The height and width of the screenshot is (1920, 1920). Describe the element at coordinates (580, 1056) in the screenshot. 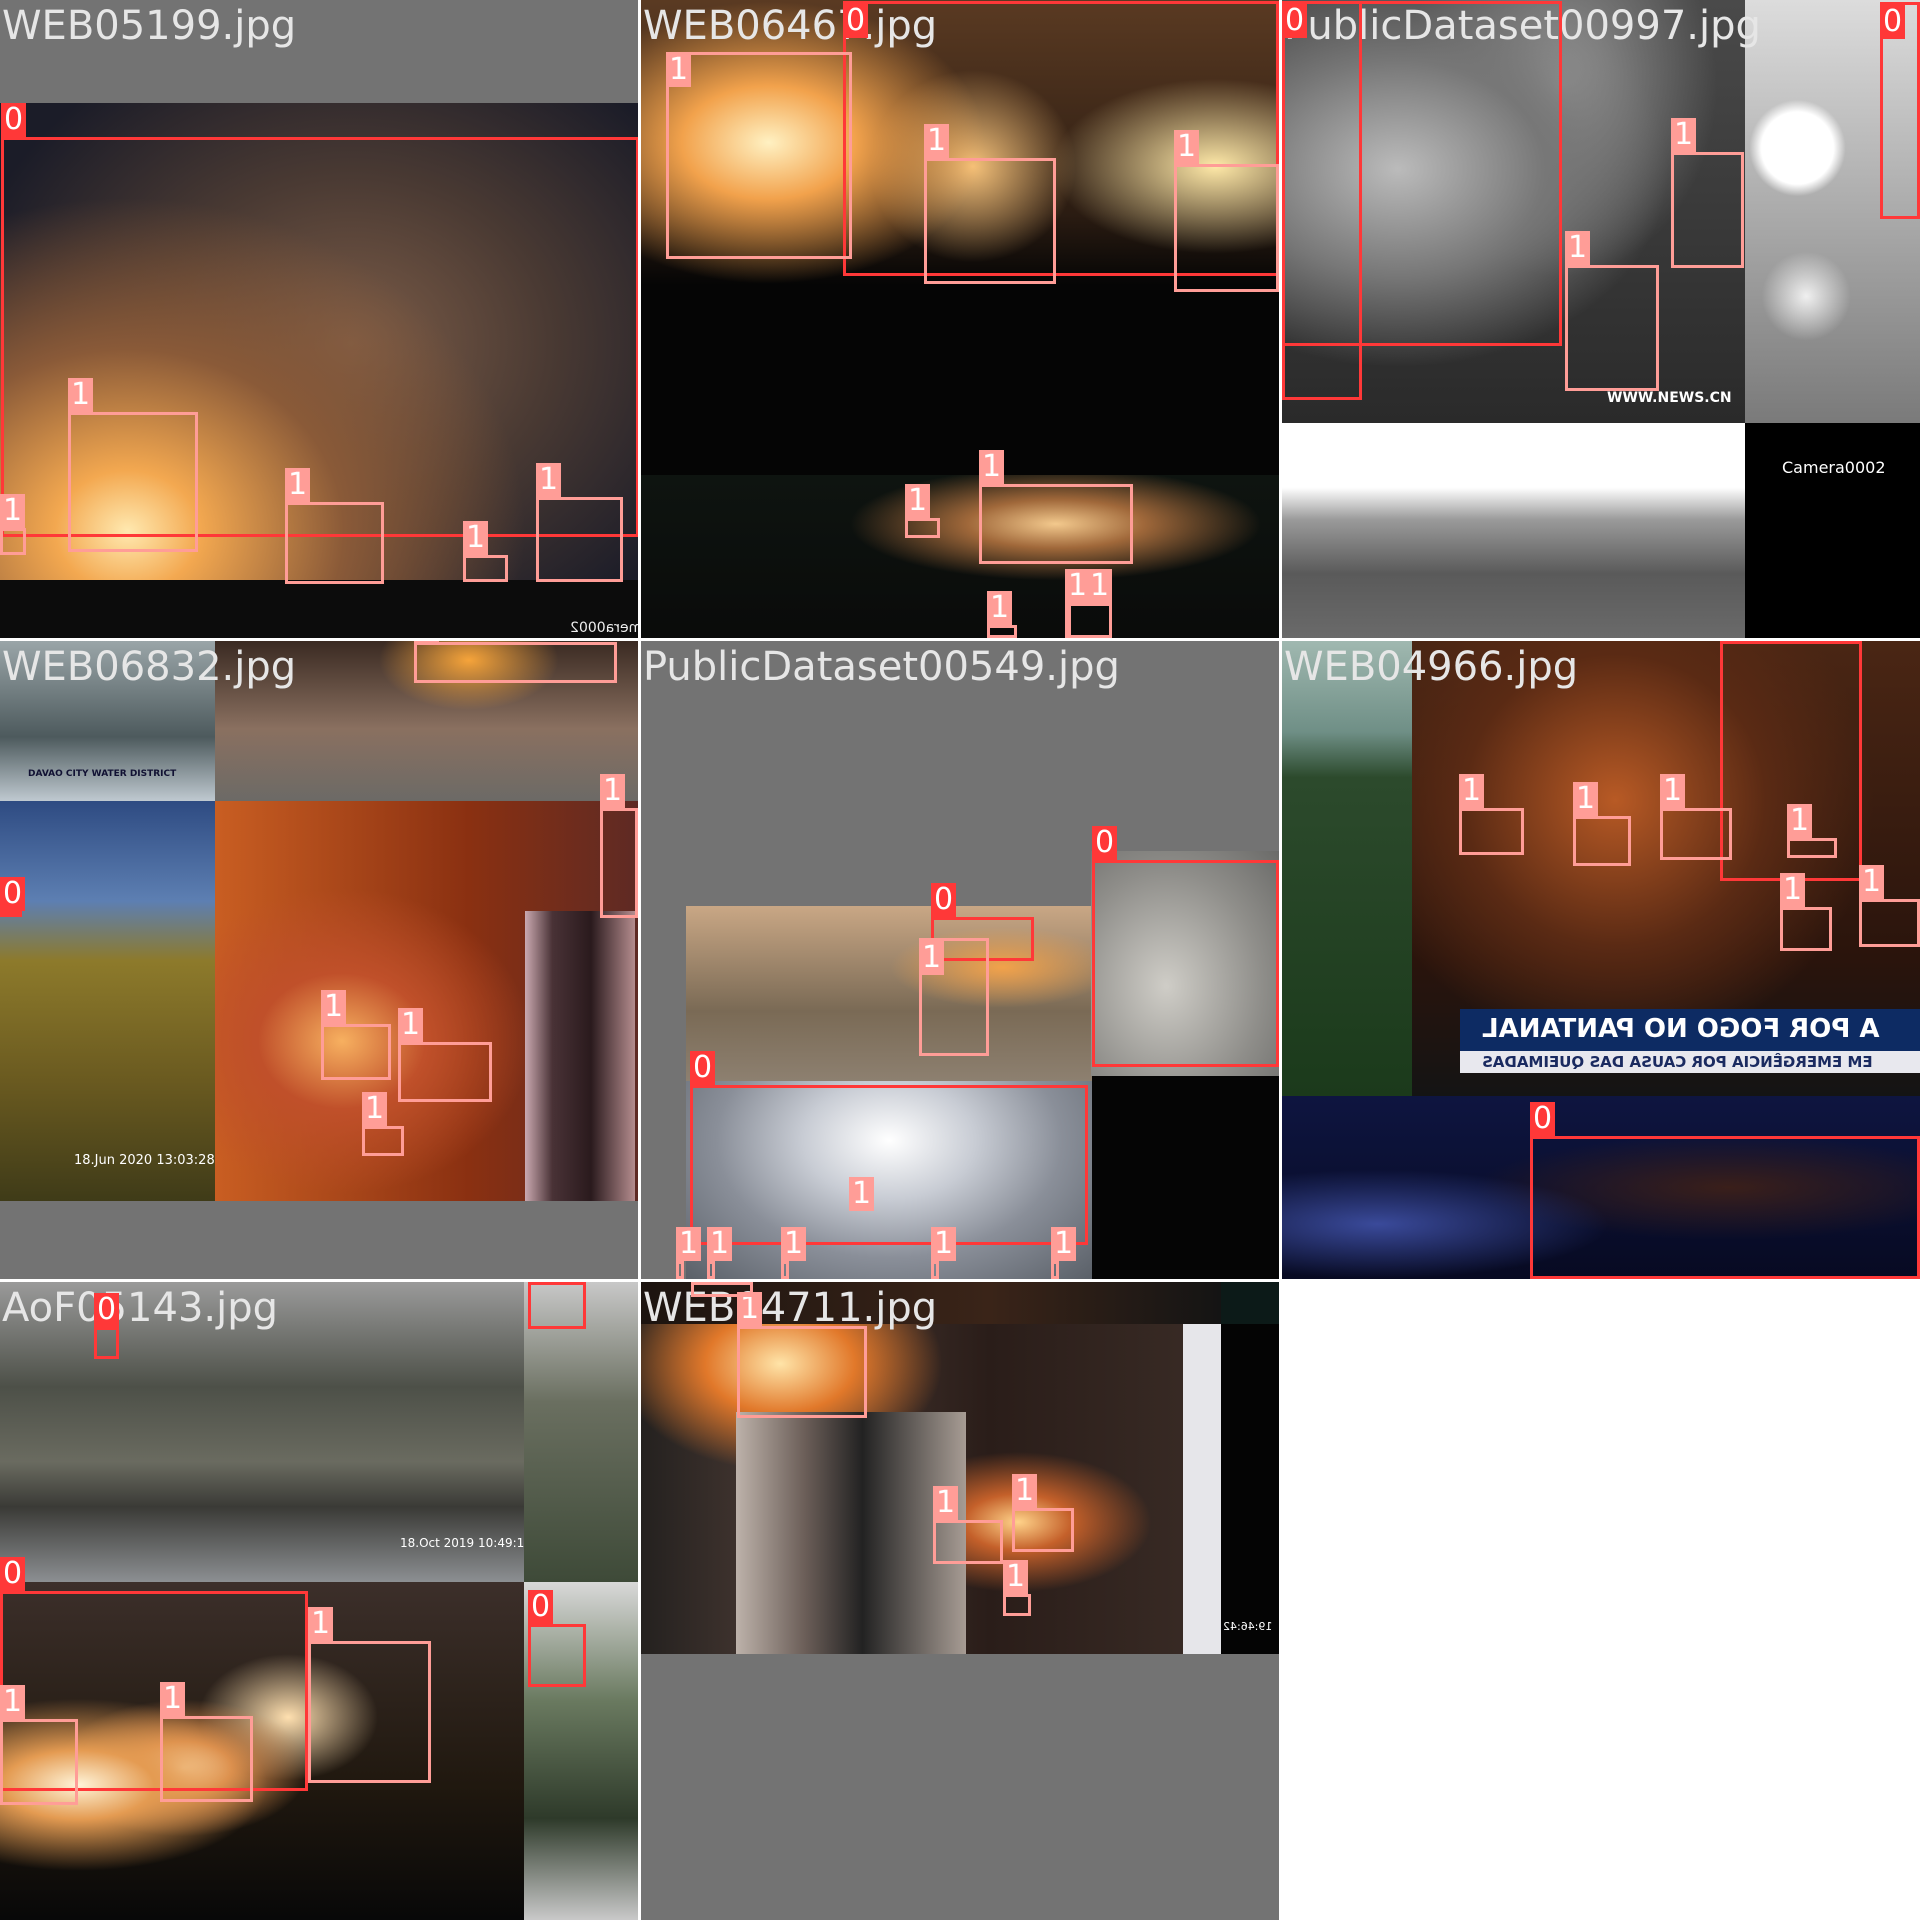

I see `doorway` at that location.